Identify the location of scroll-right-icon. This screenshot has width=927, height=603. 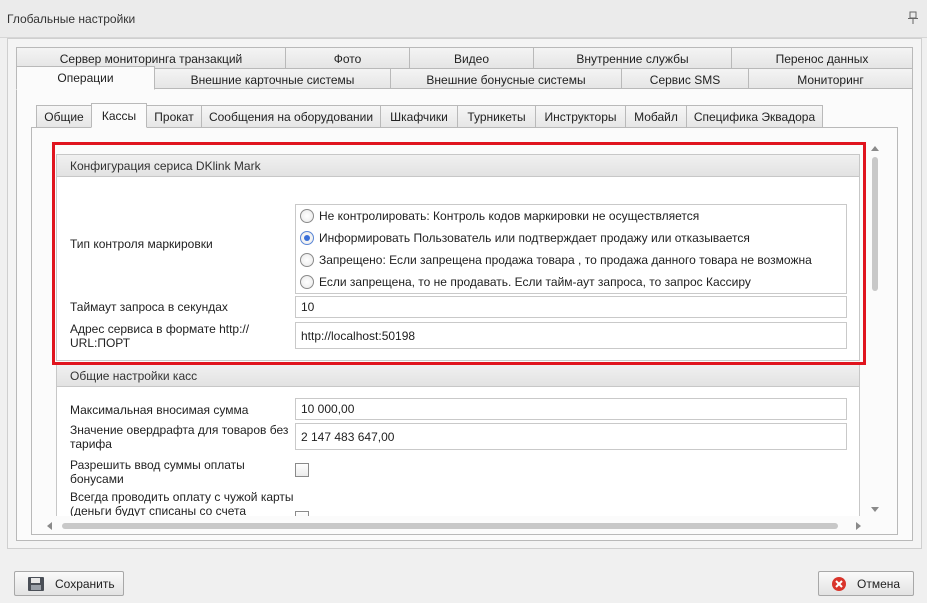
(858, 526).